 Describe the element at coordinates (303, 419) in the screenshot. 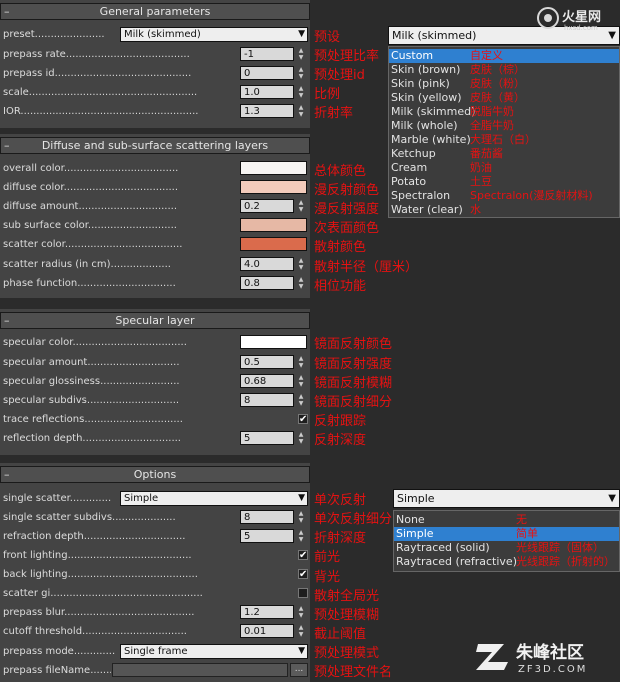

I see `trace-reflections-checkbox: ✔` at that location.